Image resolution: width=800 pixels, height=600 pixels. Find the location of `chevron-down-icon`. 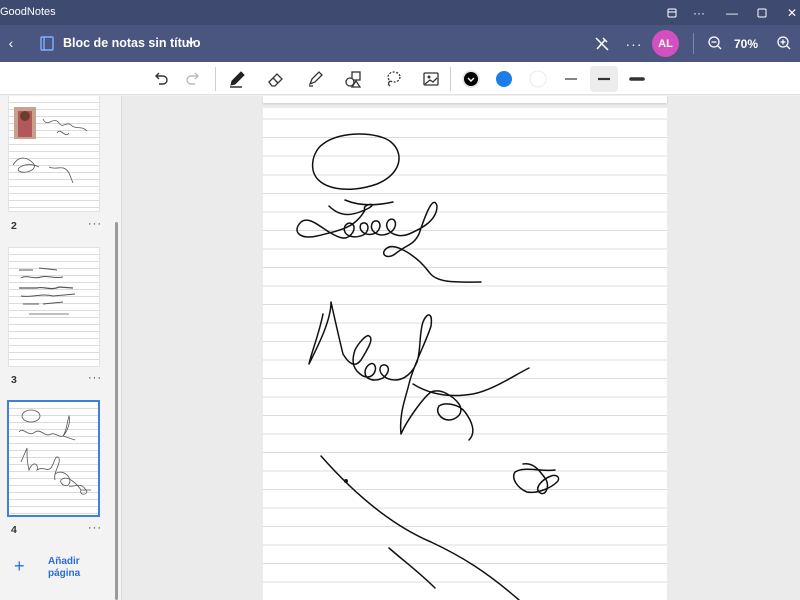

chevron-down-icon is located at coordinates (191, 43).